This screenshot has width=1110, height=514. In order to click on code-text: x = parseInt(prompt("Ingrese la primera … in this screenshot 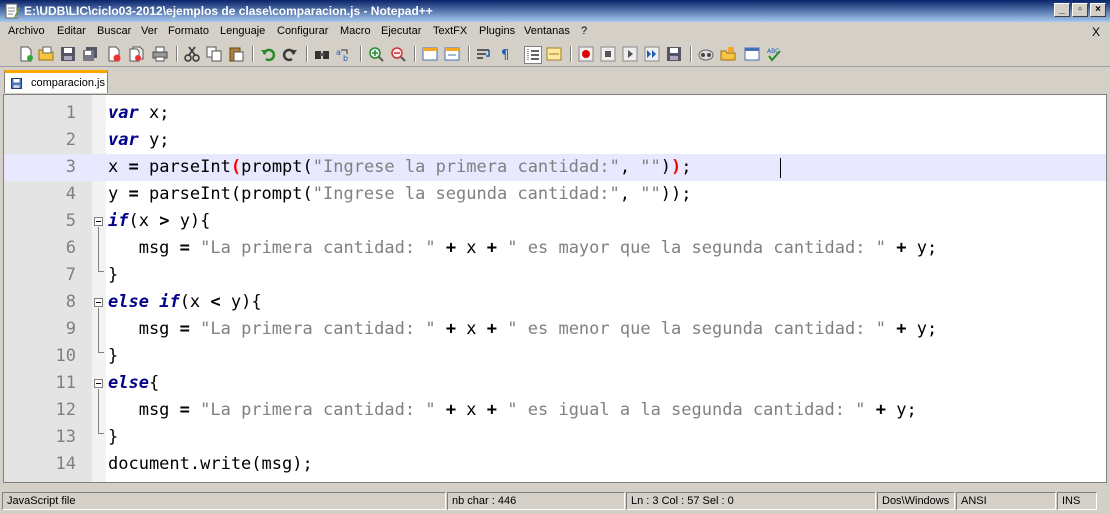, I will do `click(400, 167)`.